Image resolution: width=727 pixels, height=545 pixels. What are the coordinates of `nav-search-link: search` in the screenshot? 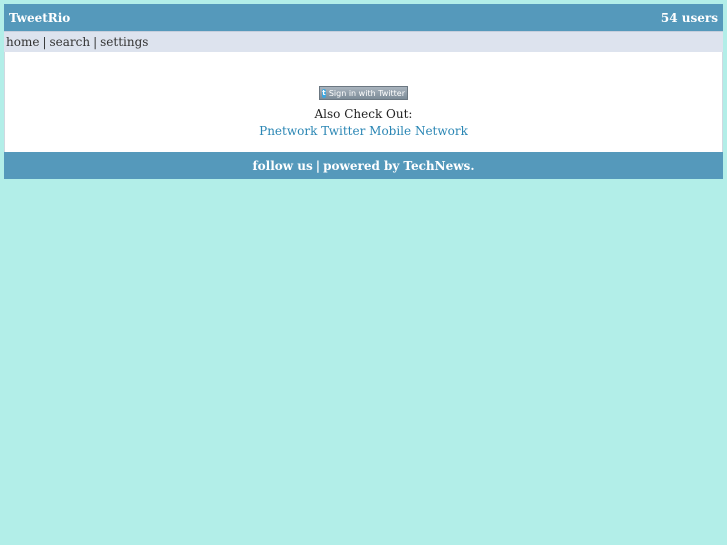 It's located at (69, 42).